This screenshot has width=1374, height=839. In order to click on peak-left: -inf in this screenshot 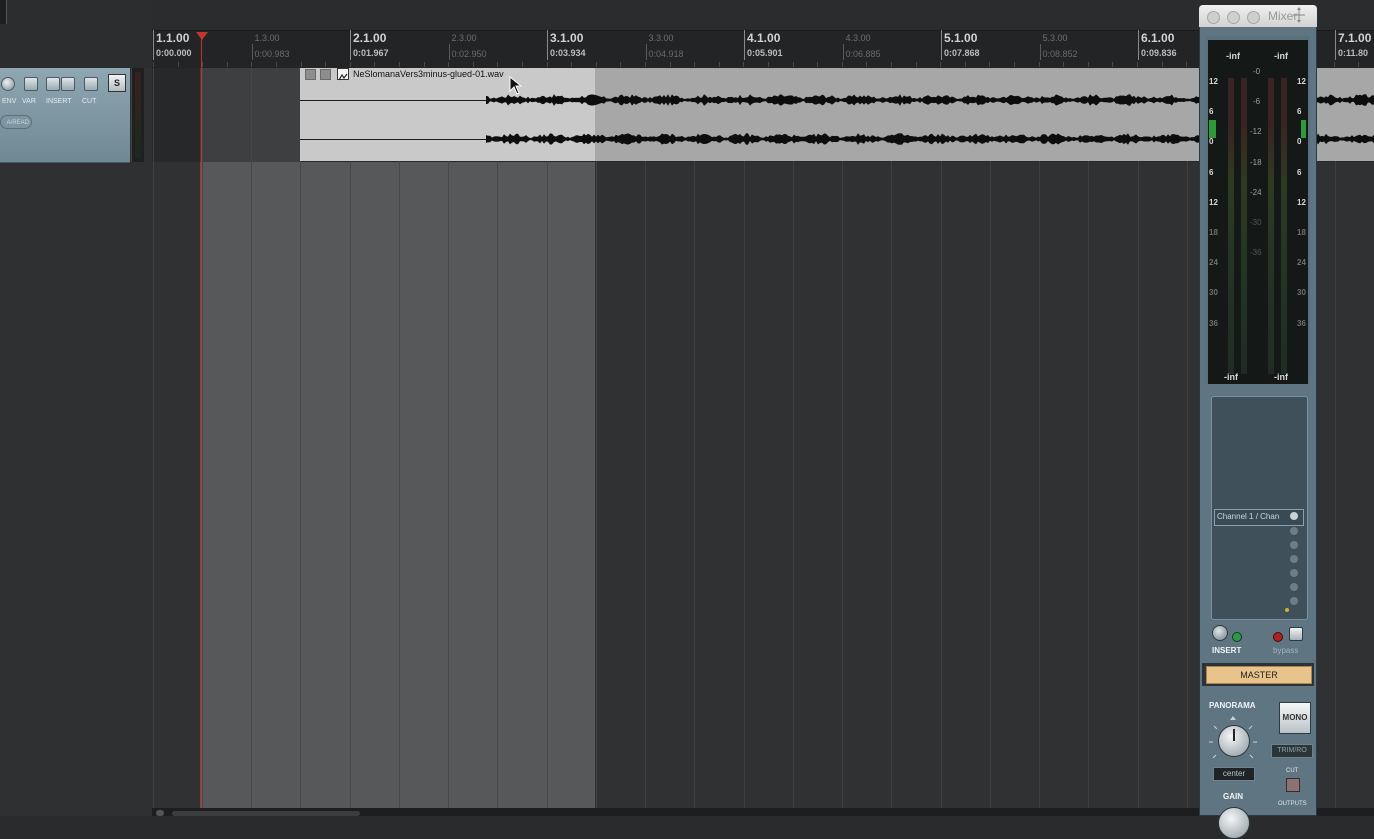, I will do `click(1233, 56)`.